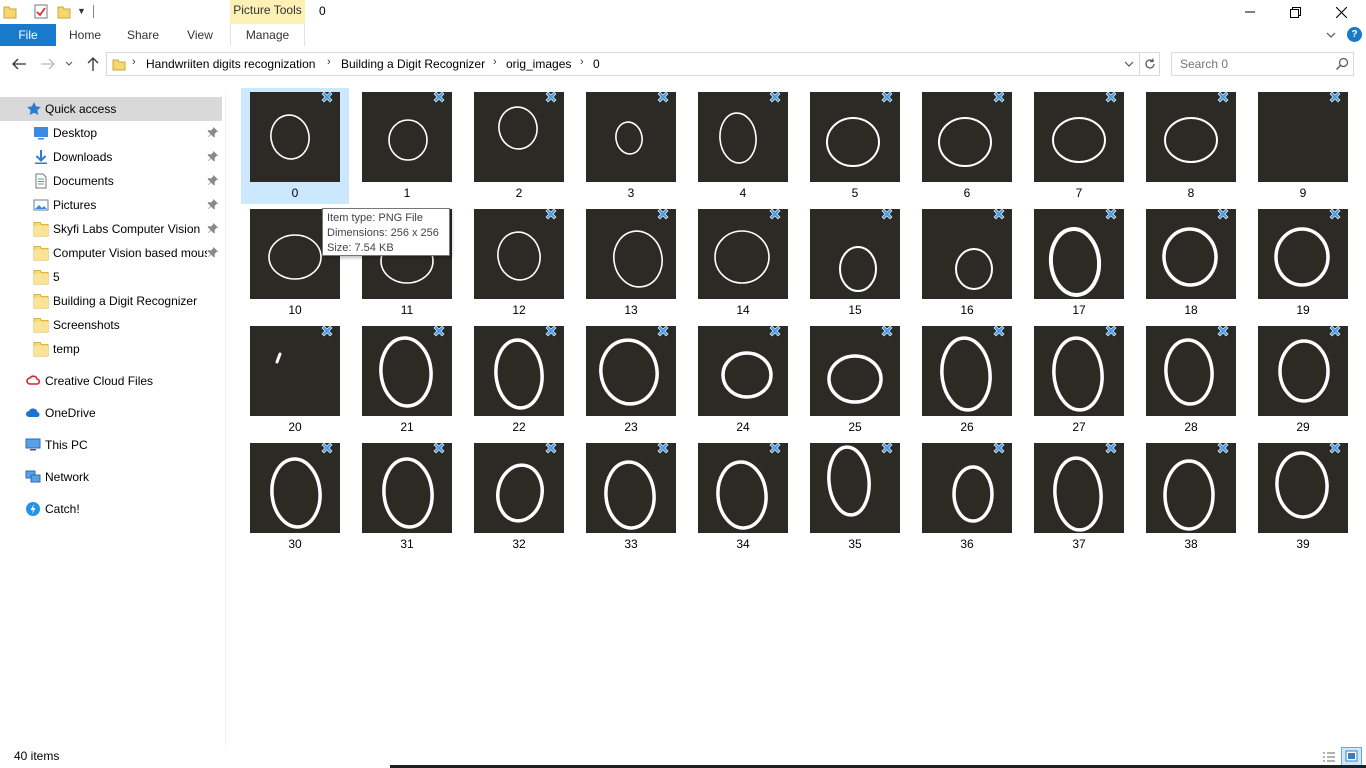  I want to click on file-tile: 39, so click(1303, 497).